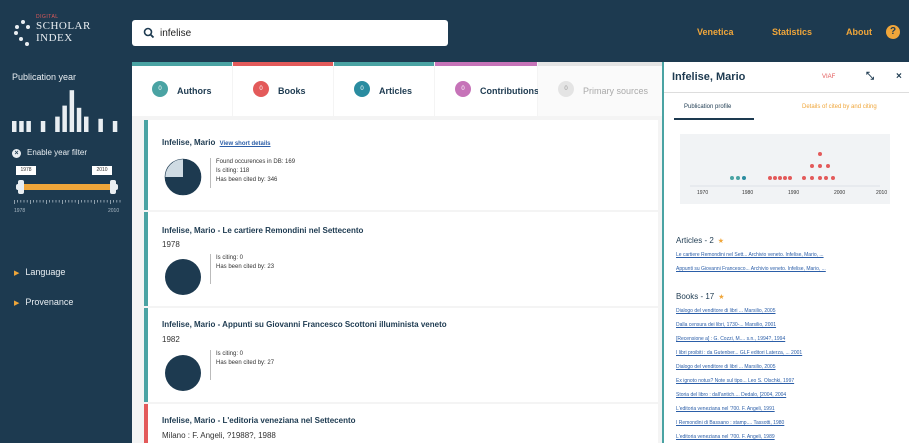 The image size is (909, 443). Describe the element at coordinates (785, 169) in the screenshot. I see `publication-timeline` at that location.